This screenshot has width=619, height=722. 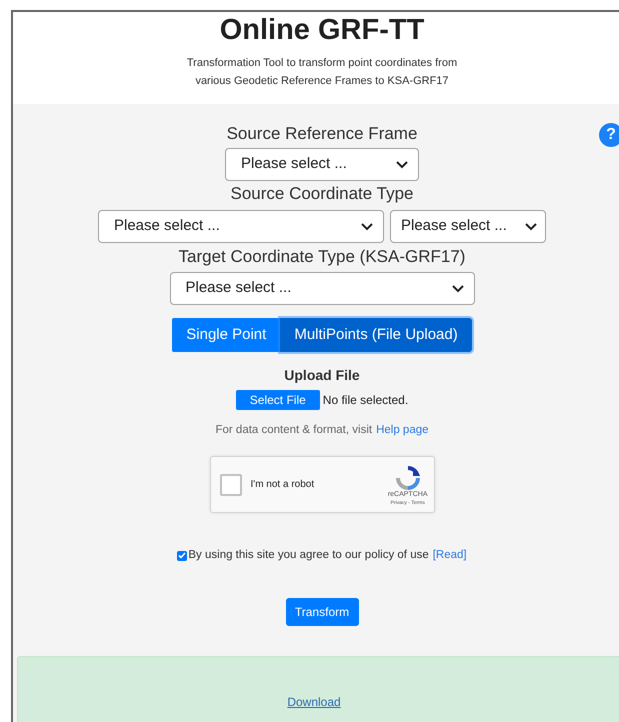 What do you see at coordinates (322, 134) in the screenshot?
I see `field-label: Source Reference Frame` at bounding box center [322, 134].